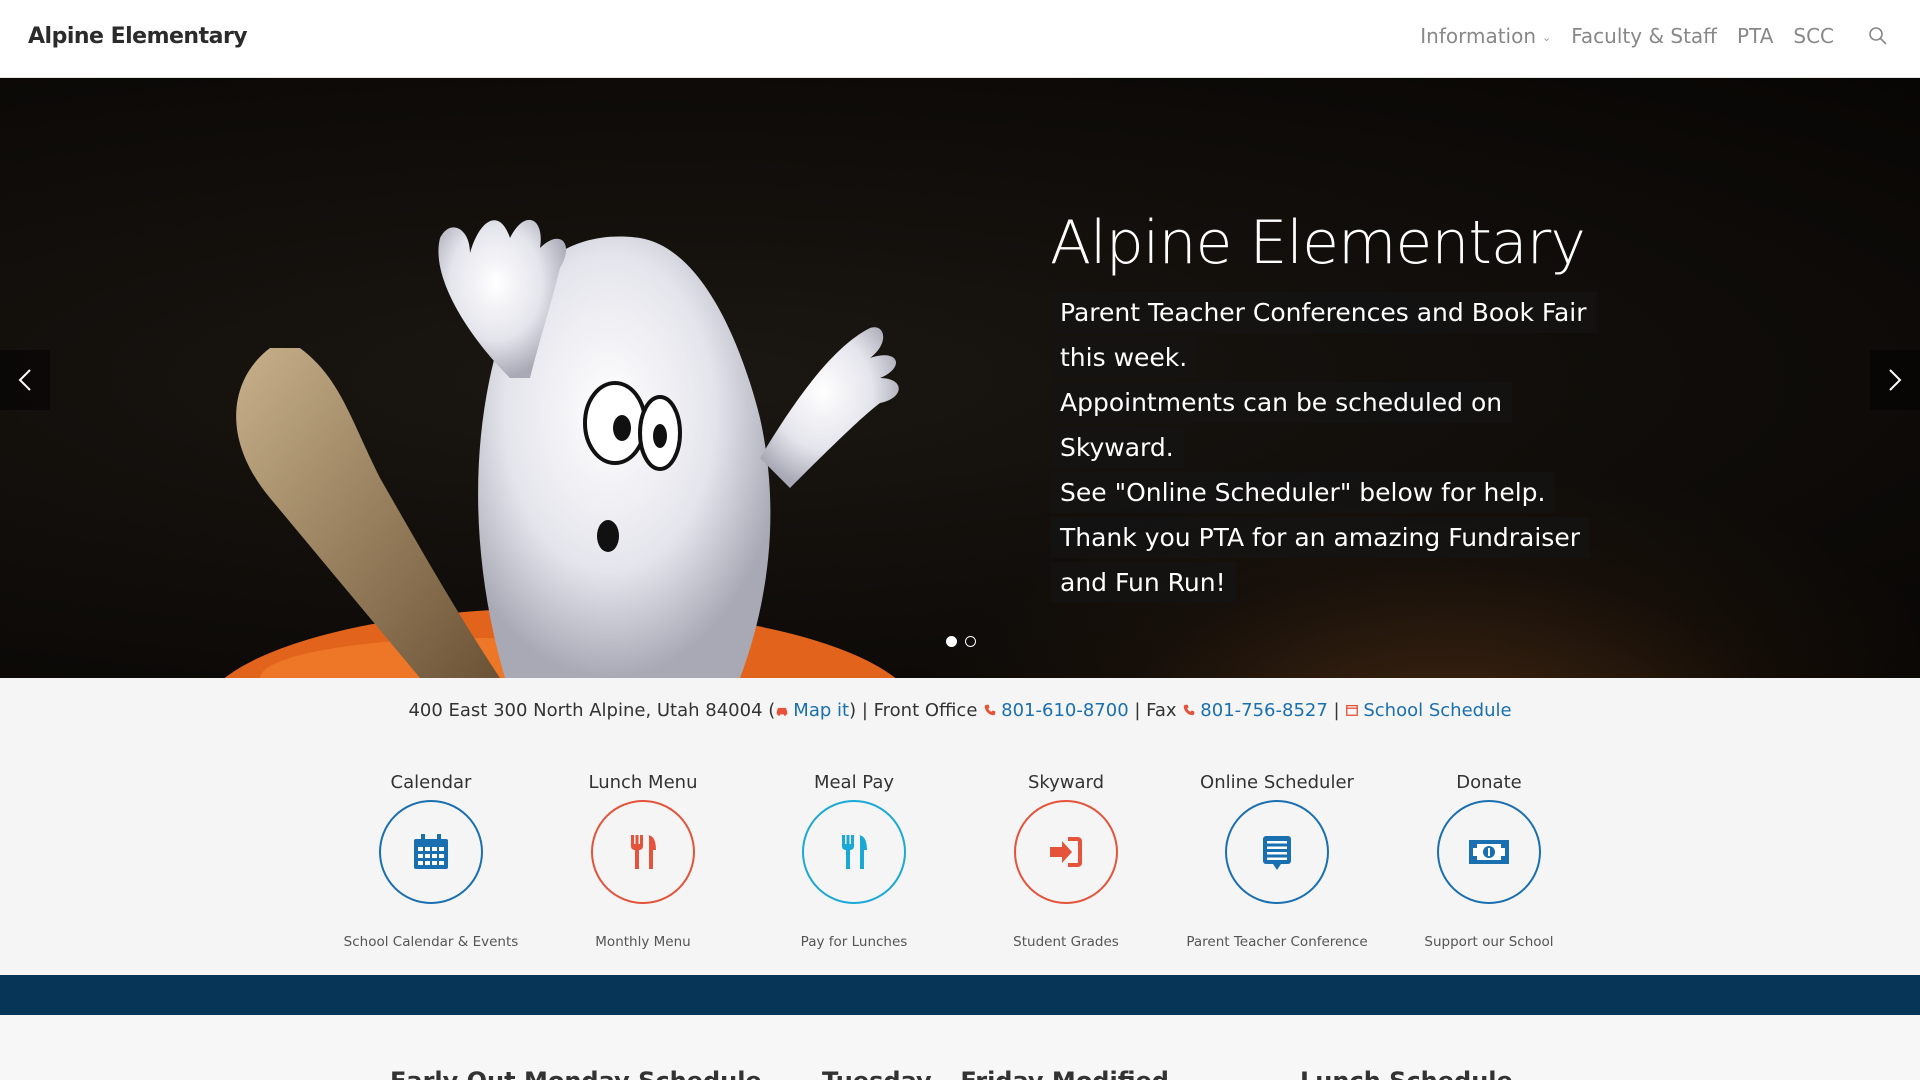  I want to click on quick-link-donate: Donate Support our School, so click(1489, 861).